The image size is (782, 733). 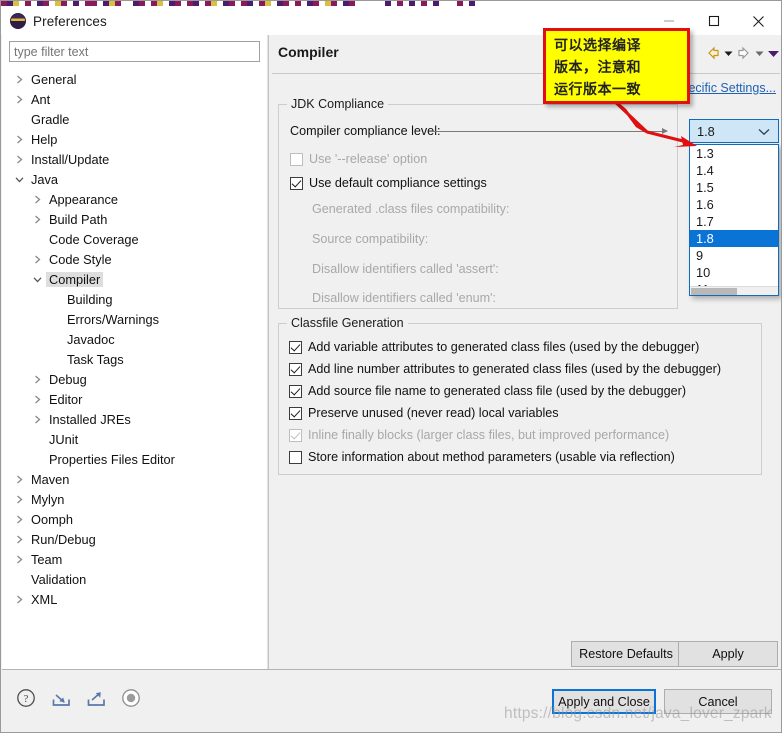 I want to click on disallow-enum-label: Disallow identifiers called 'enum':, so click(x=404, y=298).